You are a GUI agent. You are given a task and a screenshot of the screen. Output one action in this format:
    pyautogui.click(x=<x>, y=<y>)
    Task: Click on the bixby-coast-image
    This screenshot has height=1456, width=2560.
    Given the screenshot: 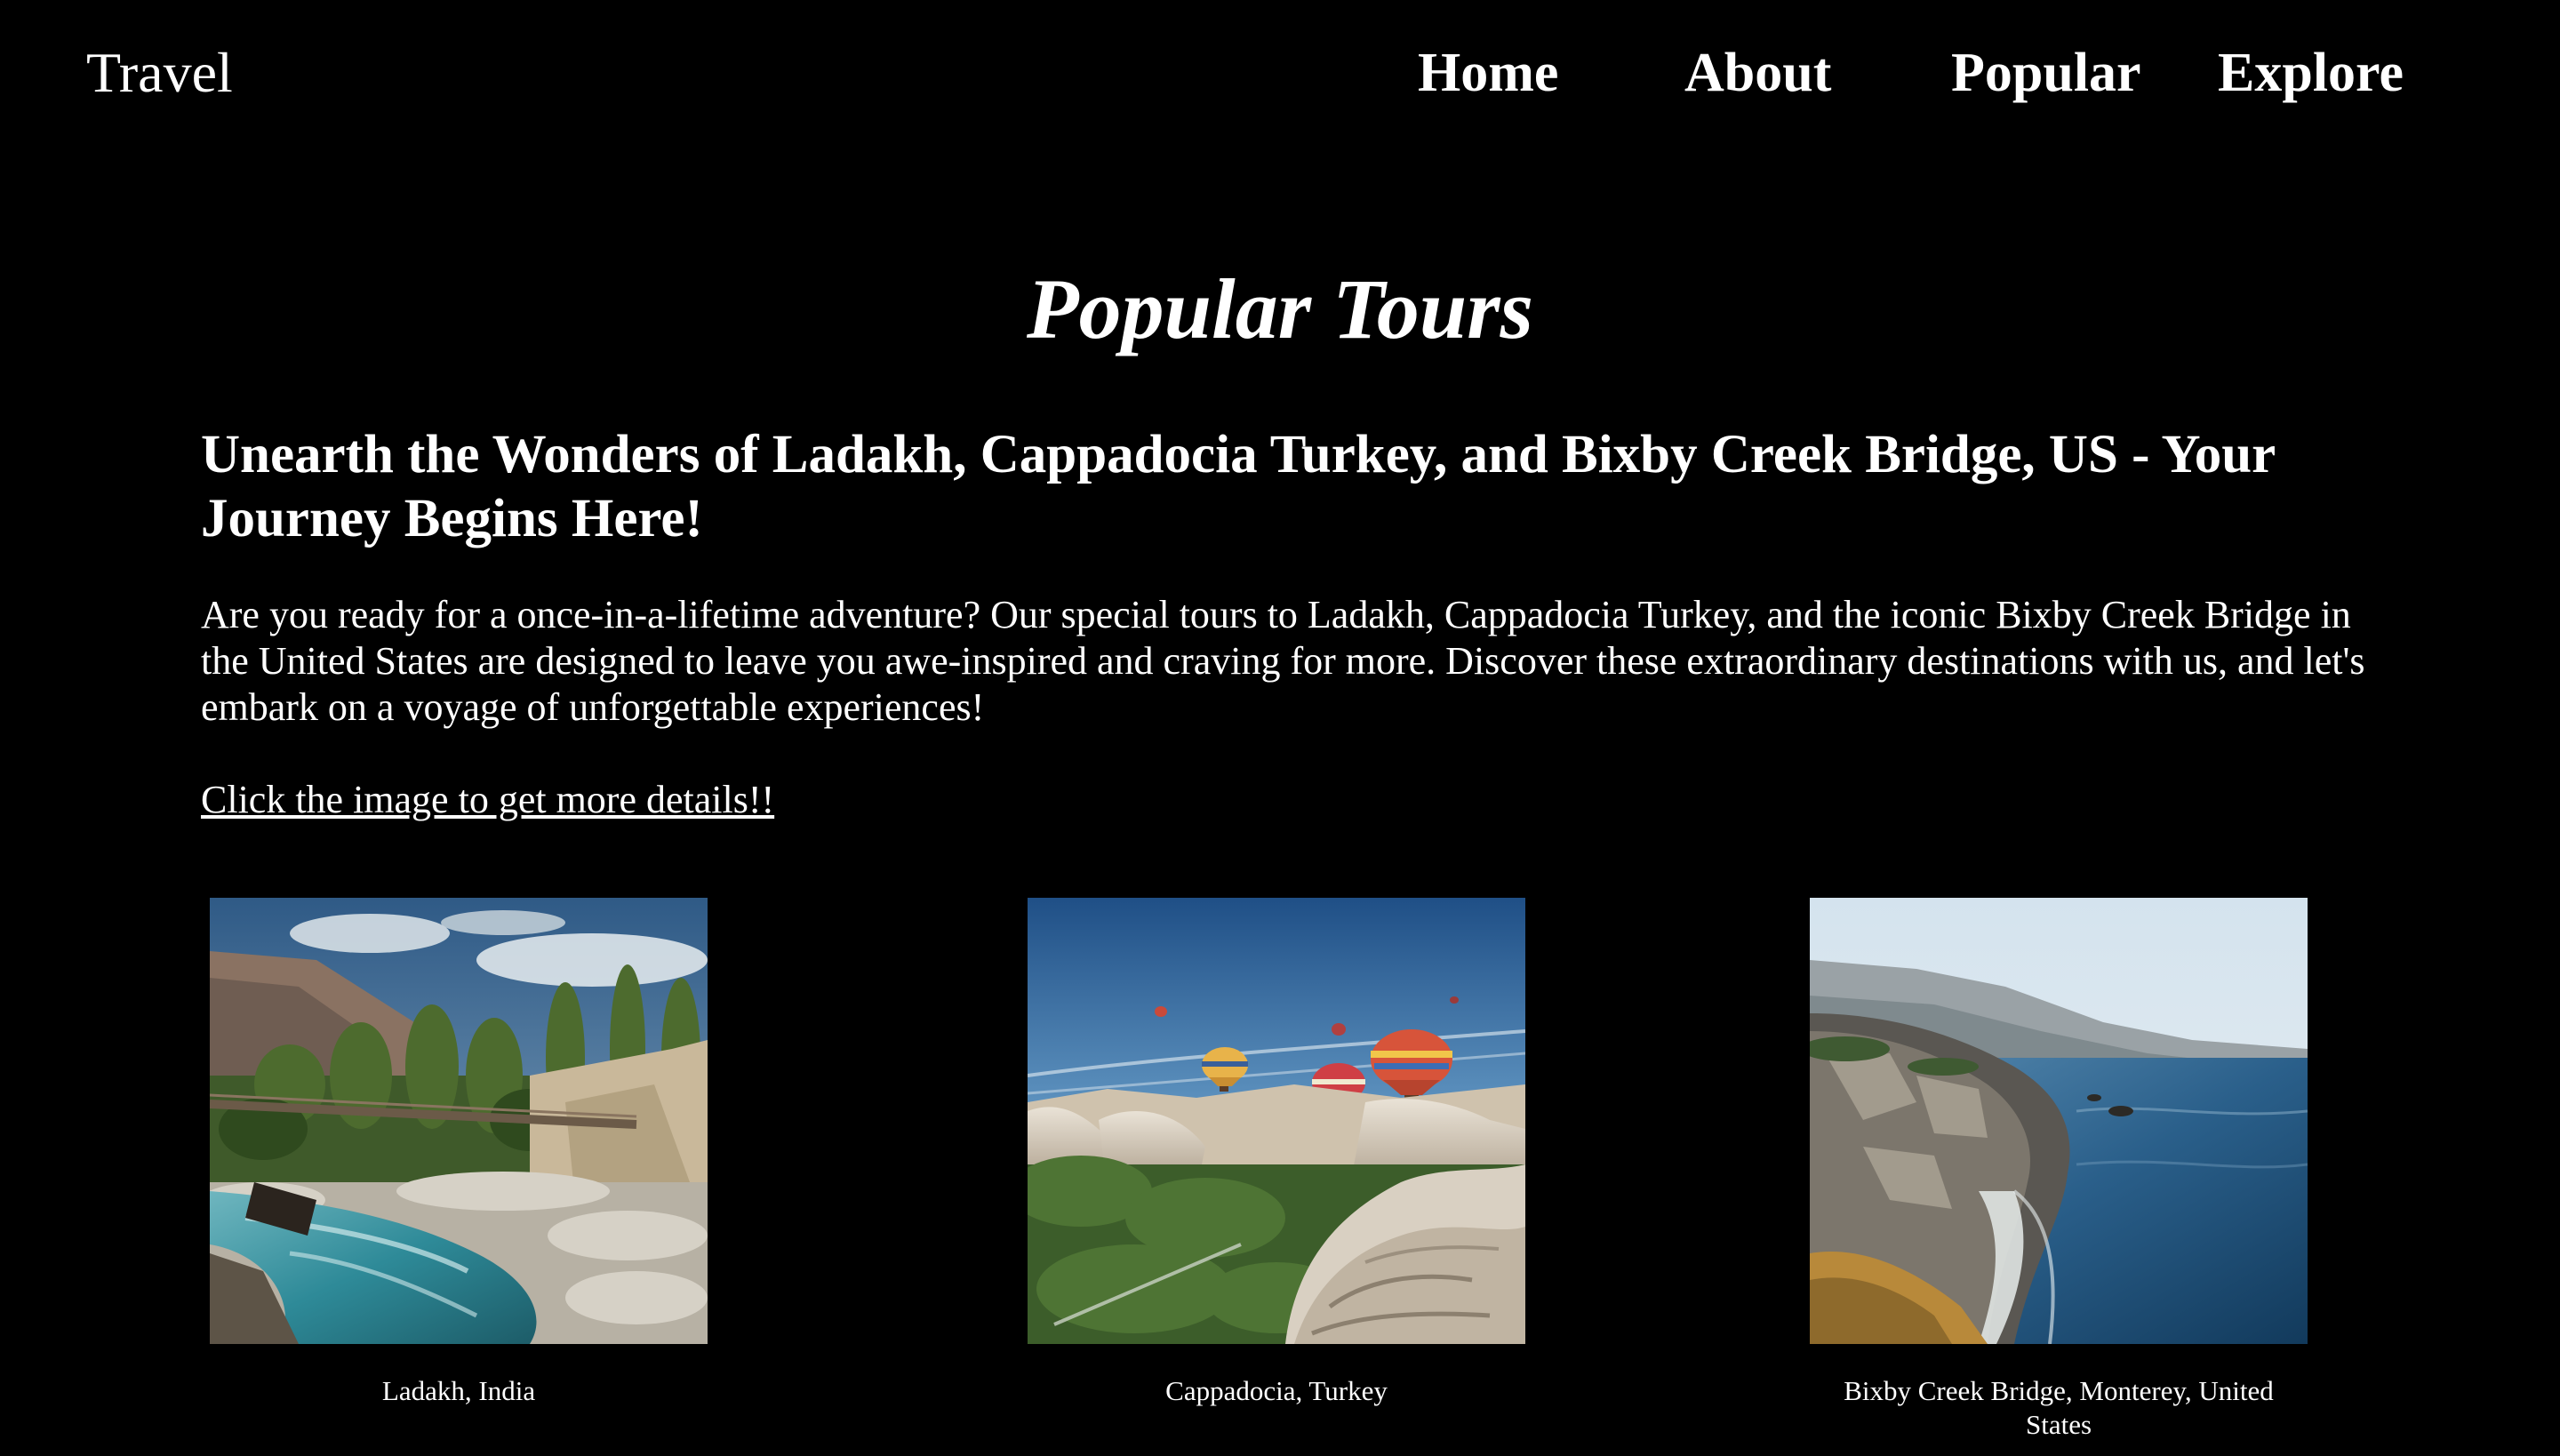 What is the action you would take?
    pyautogui.click(x=2059, y=1121)
    